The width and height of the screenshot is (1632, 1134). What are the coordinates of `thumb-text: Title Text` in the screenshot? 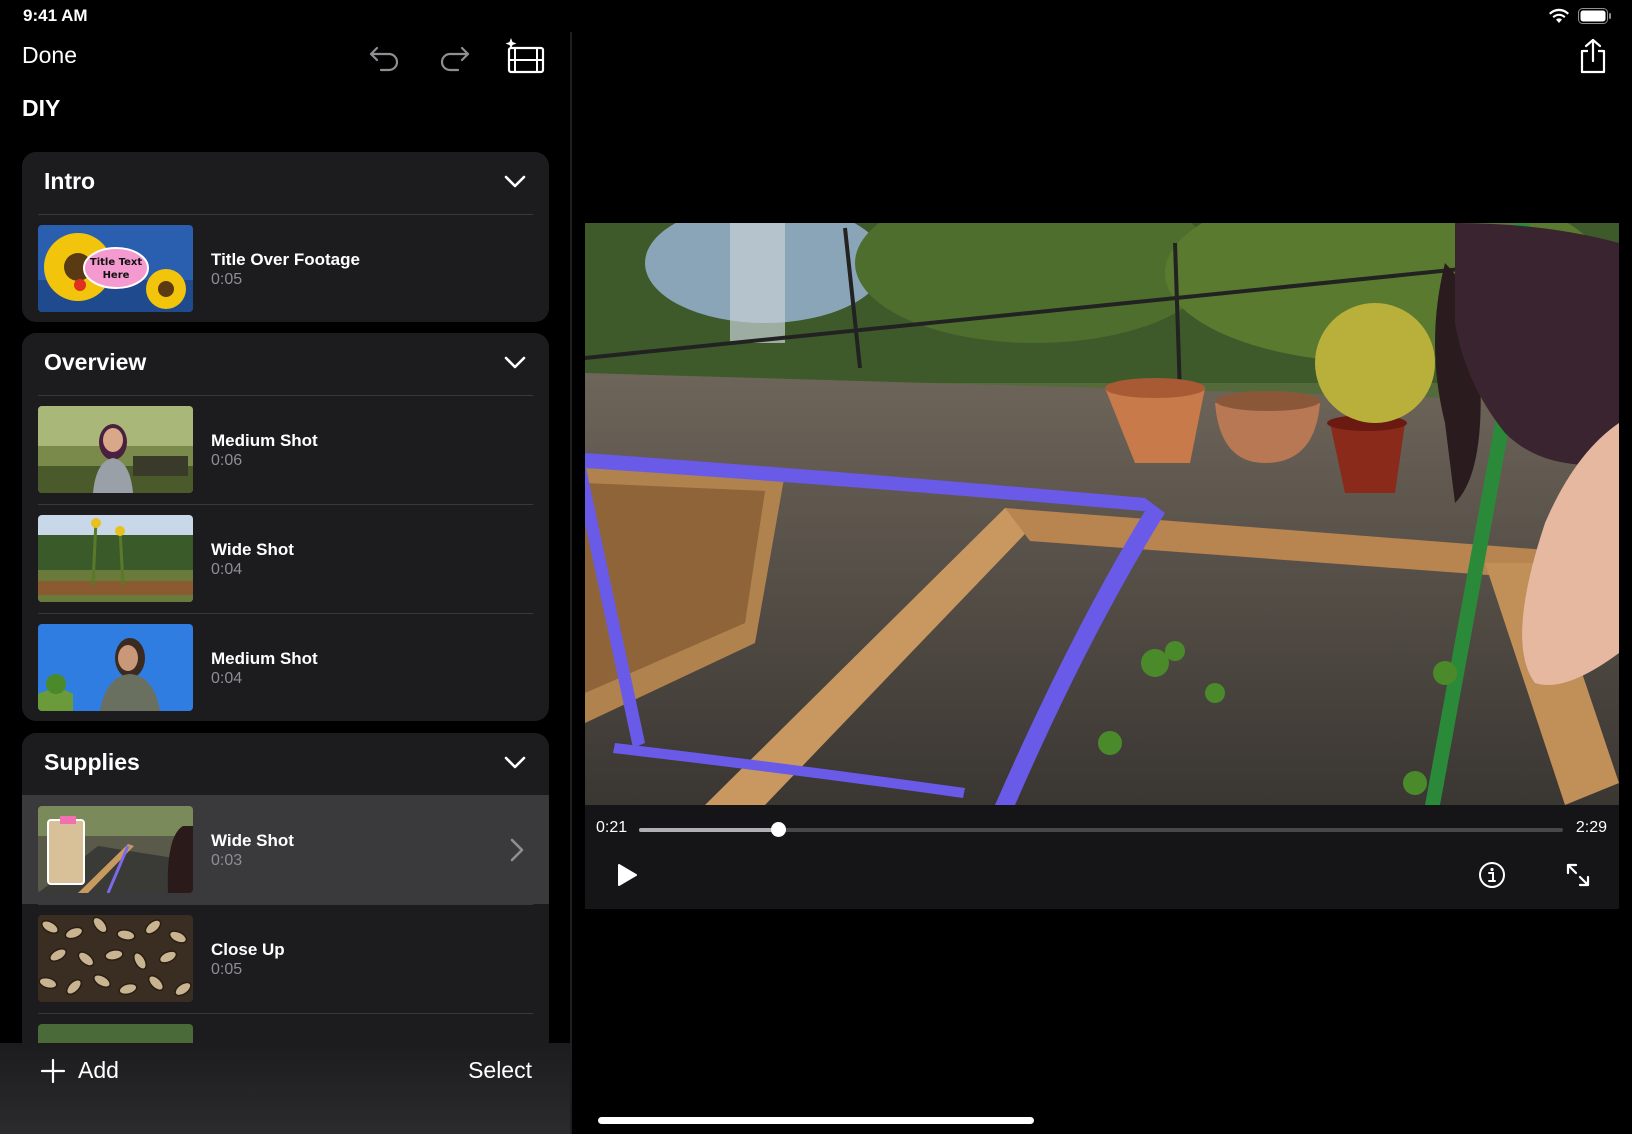 It's located at (116, 262).